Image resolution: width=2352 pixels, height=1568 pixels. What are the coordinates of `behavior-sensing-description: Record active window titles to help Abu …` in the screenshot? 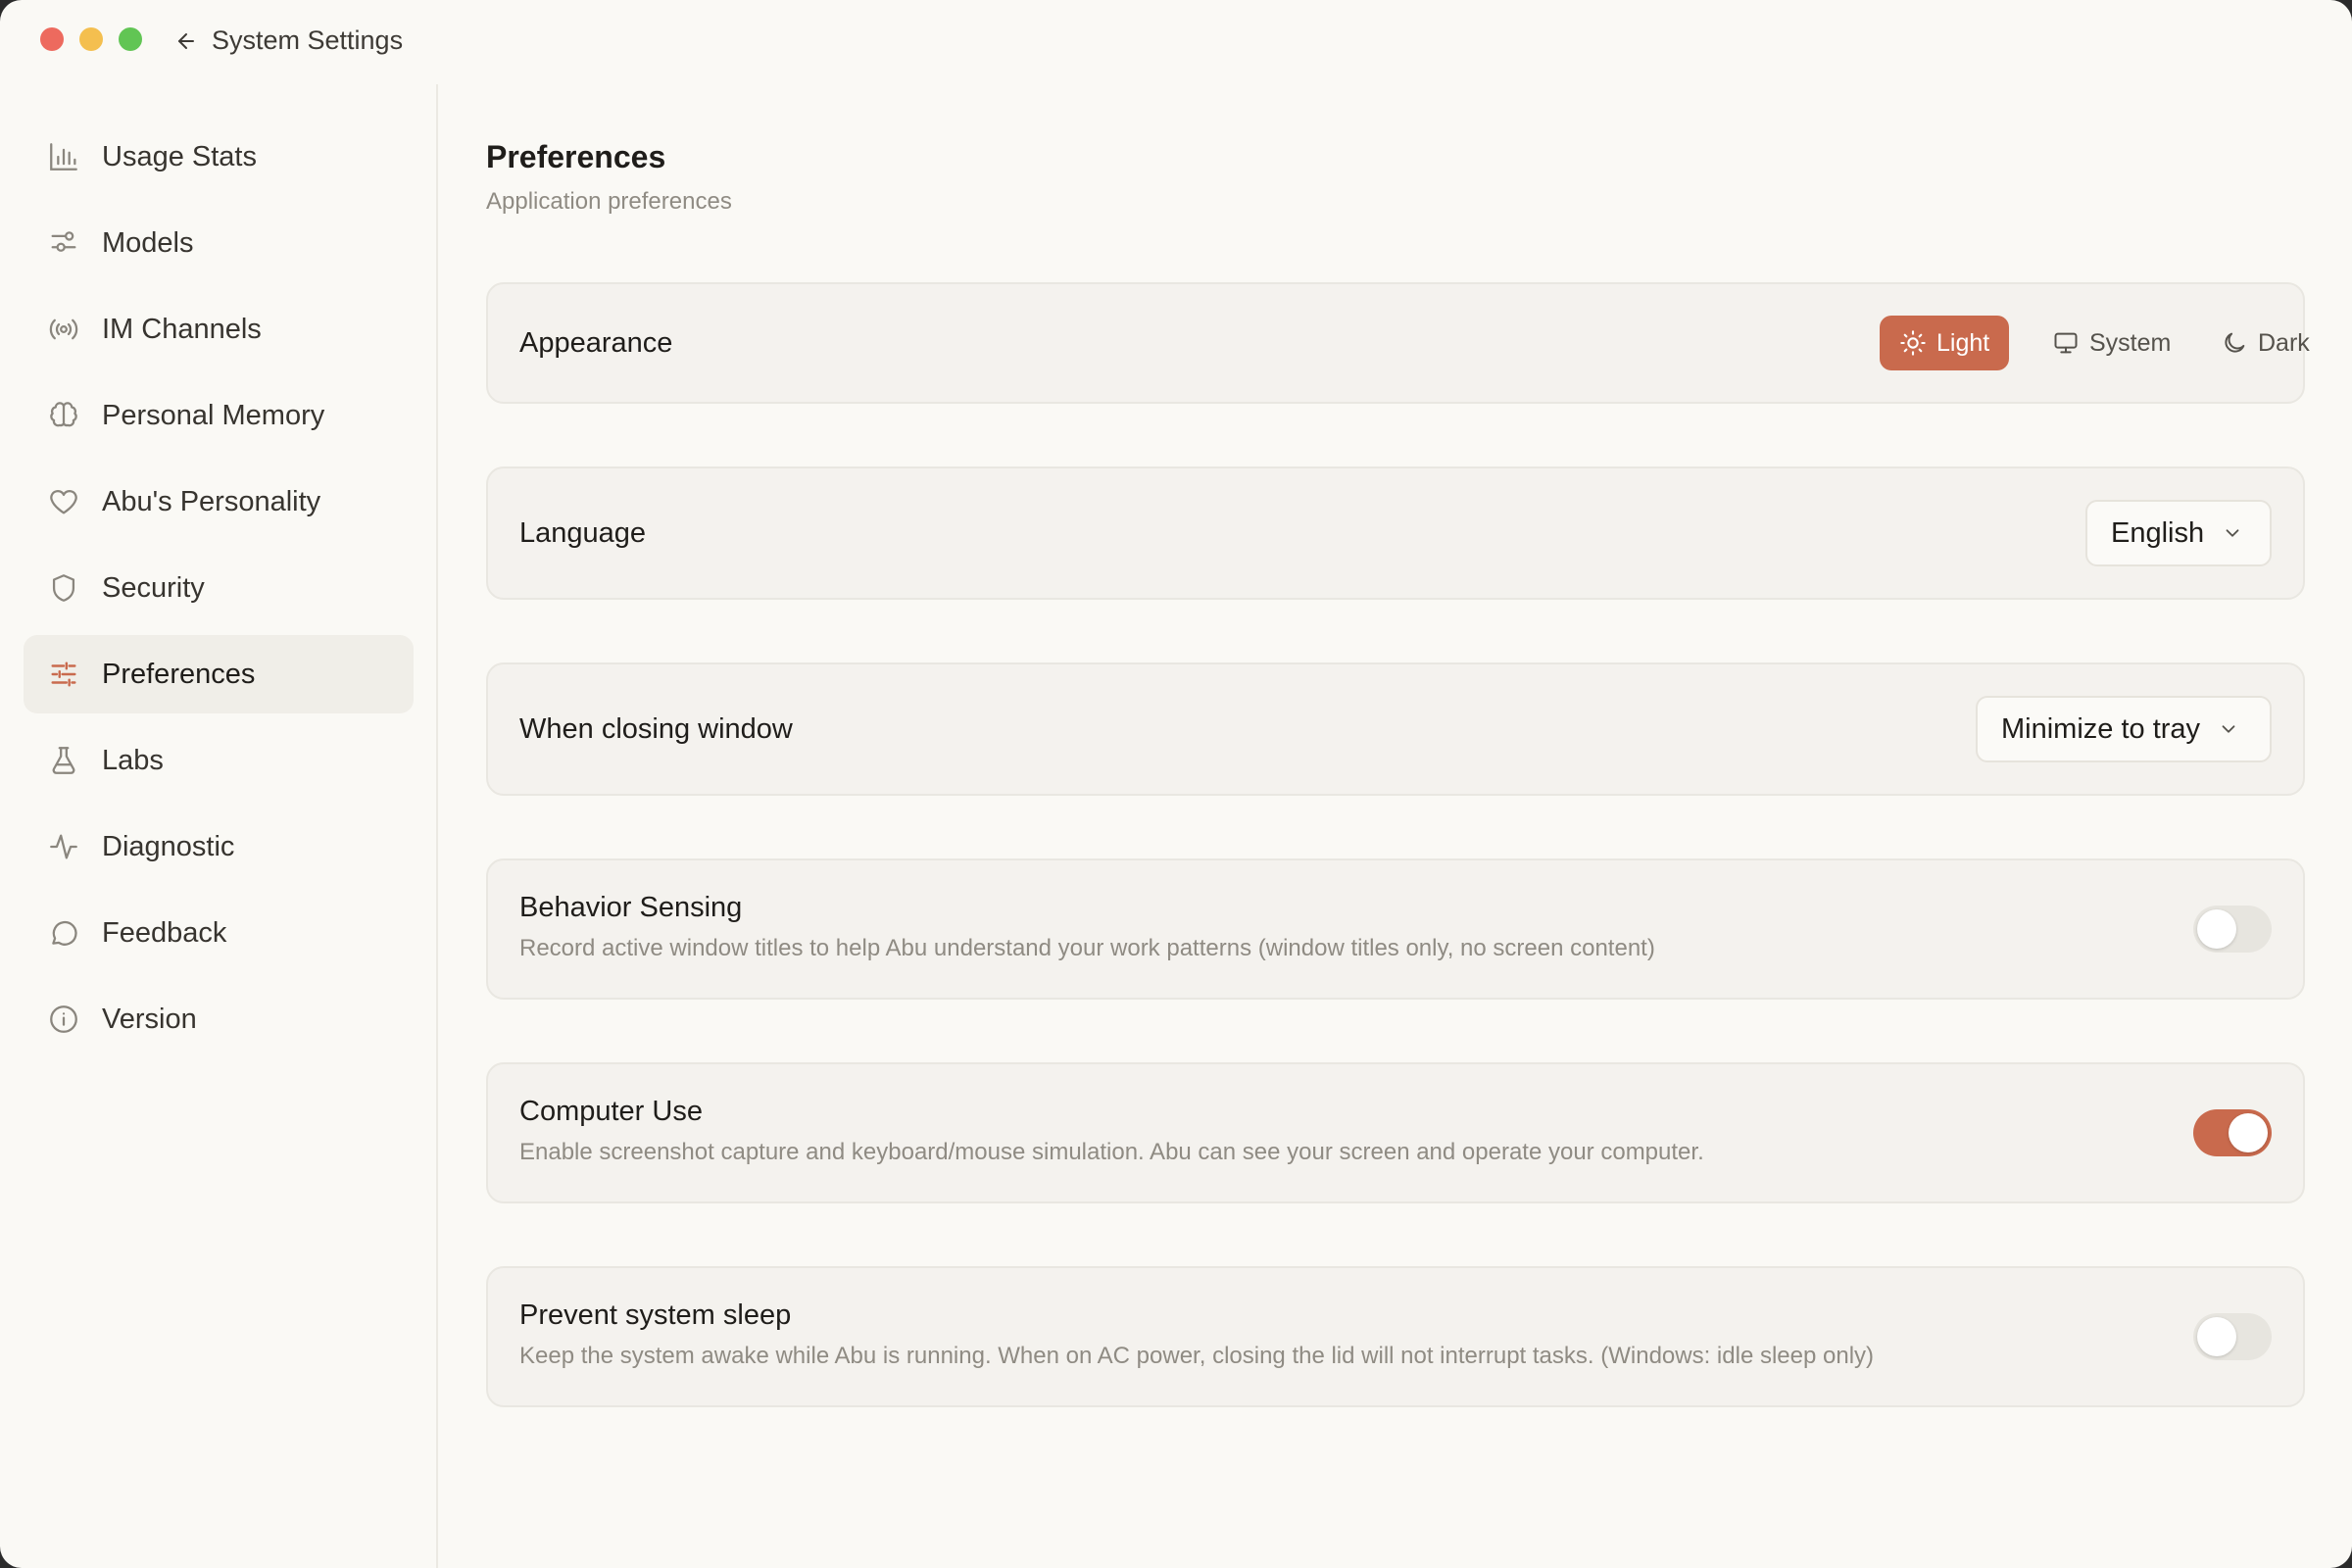 It's located at (1087, 948).